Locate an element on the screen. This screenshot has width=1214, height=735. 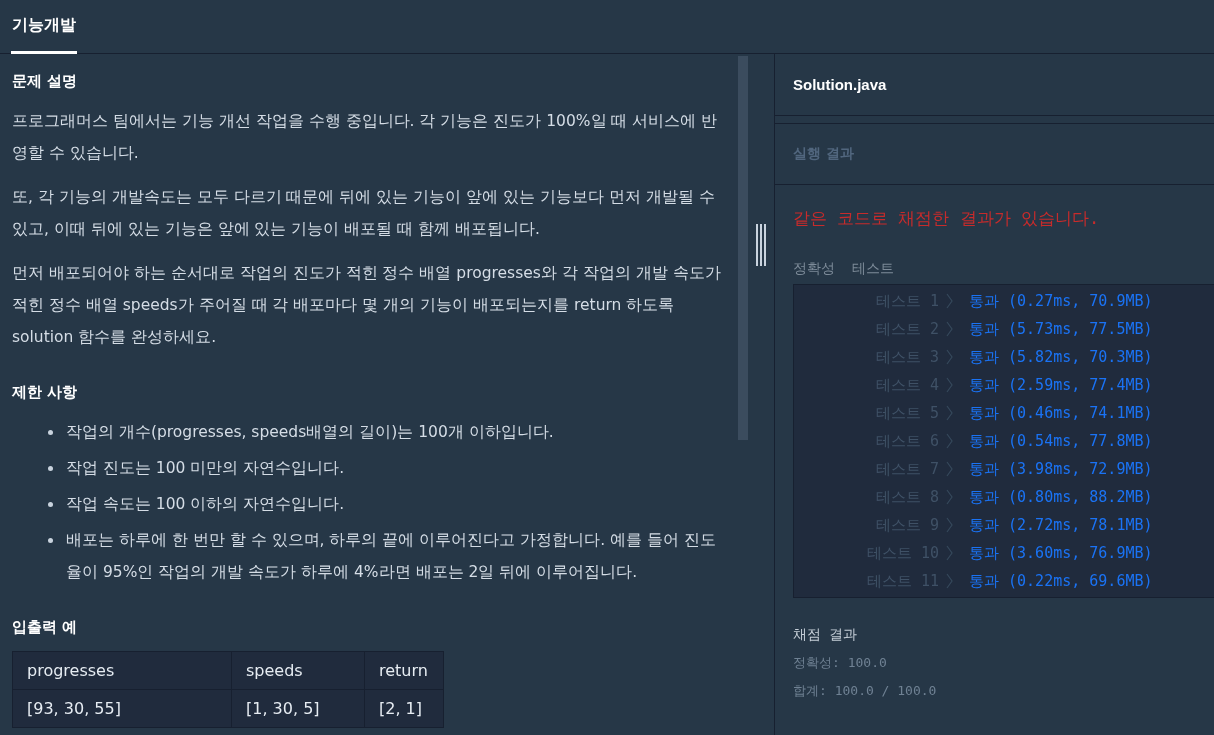
test-result: 통과 (2.59ms, 77.4MB) is located at coordinates (1061, 385).